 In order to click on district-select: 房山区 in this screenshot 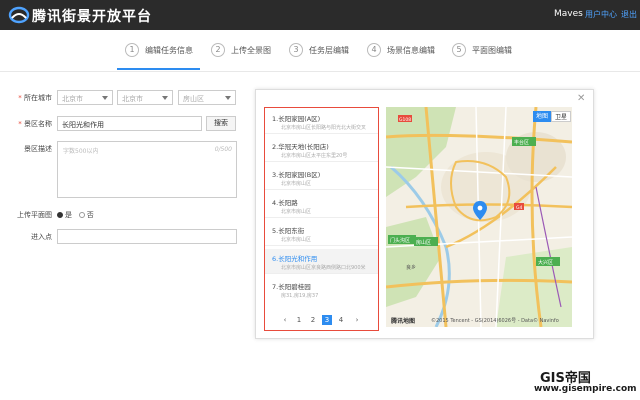, I will do `click(207, 97)`.